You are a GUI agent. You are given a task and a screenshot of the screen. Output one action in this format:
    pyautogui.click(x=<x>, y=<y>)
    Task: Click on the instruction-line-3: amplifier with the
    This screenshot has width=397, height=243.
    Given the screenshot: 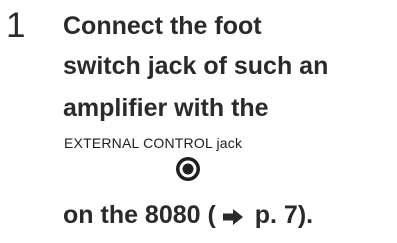 What is the action you would take?
    pyautogui.click(x=166, y=108)
    